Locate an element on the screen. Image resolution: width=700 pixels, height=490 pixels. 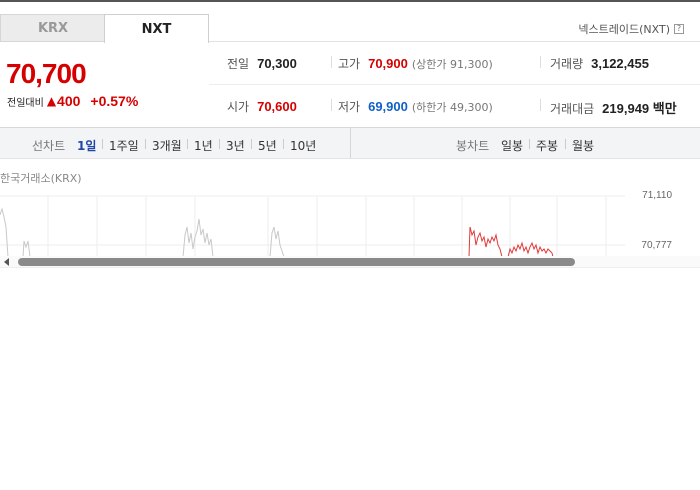
change-label: 전일대비 is located at coordinates (25, 103).